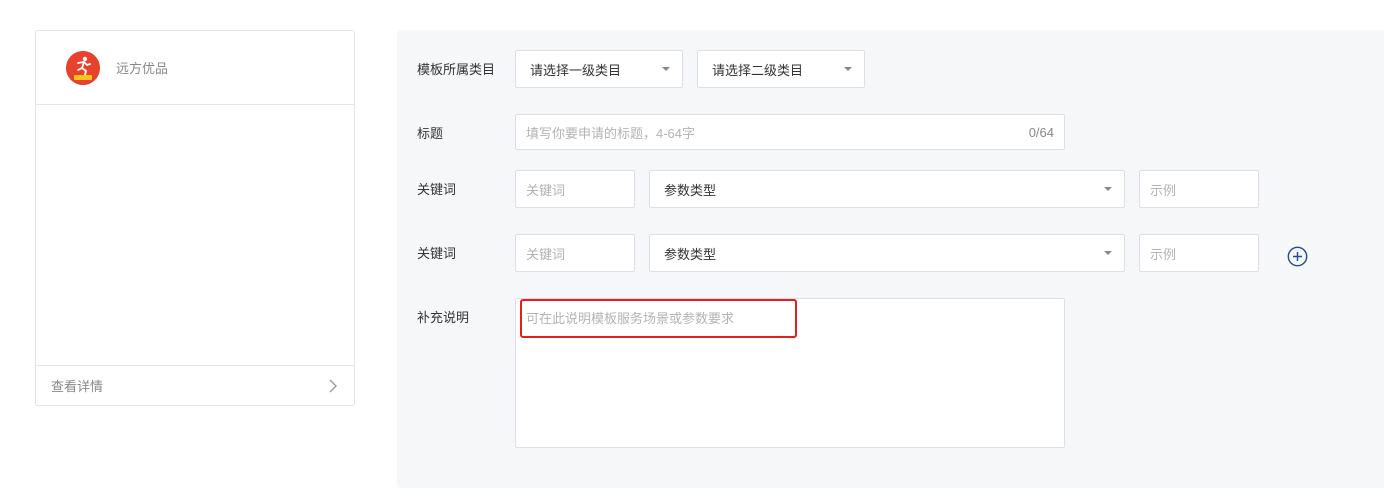 This screenshot has height=501, width=1384. Describe the element at coordinates (546, 254) in the screenshot. I see `keyword-placeholder-2: 关键词` at that location.